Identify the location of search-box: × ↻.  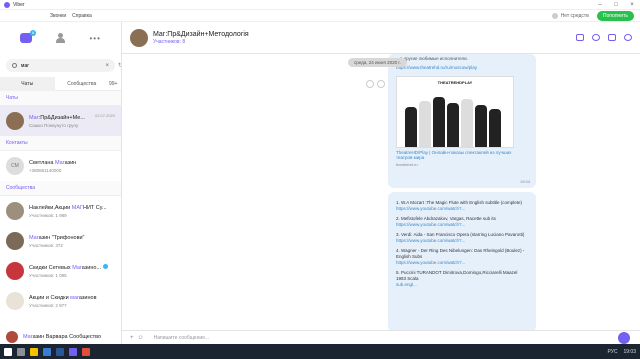
(63, 65).